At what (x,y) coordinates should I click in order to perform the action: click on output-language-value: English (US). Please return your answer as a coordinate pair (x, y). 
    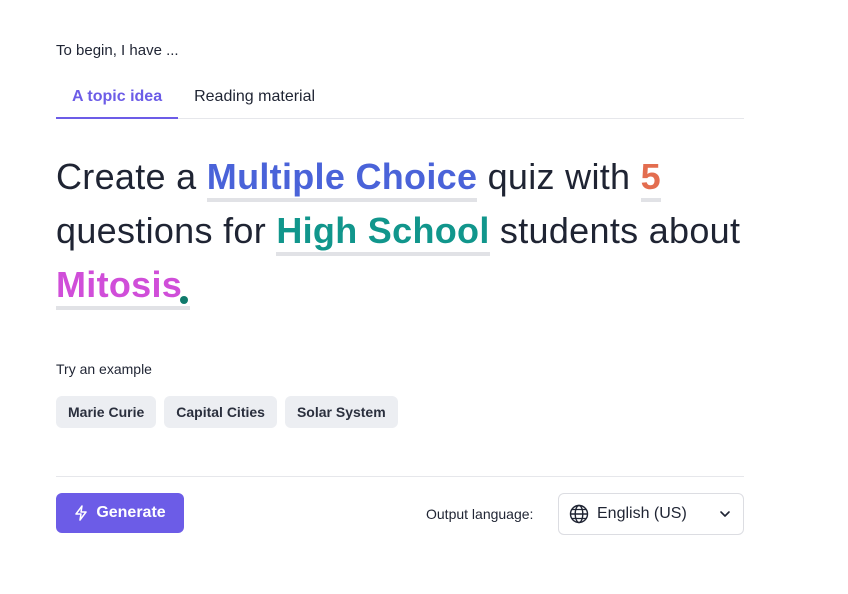
    Looking at the image, I should click on (642, 513).